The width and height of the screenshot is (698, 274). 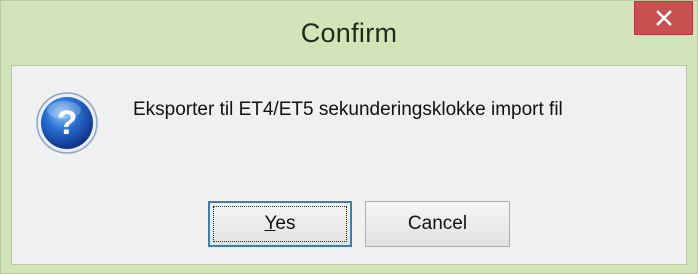 I want to click on close-button, so click(x=663, y=18).